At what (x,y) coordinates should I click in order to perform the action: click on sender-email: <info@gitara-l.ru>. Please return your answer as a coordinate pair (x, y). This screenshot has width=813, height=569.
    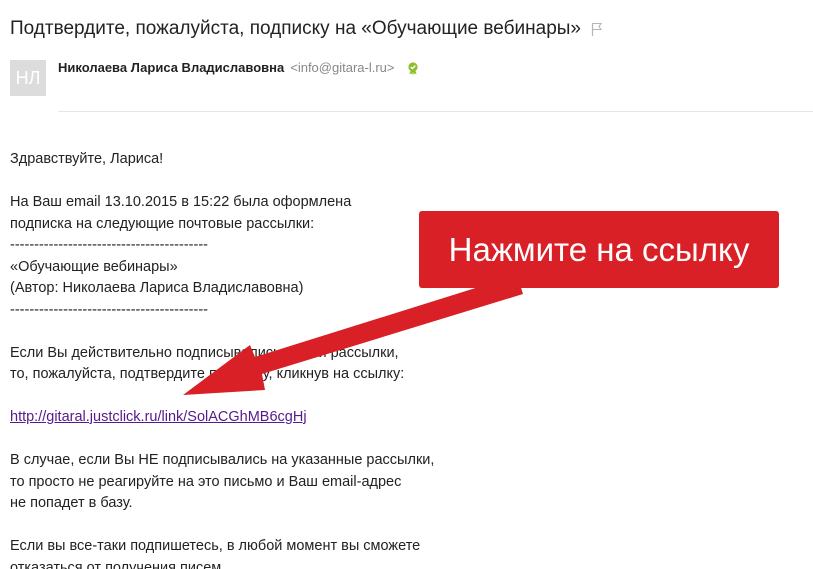
    Looking at the image, I should click on (342, 67).